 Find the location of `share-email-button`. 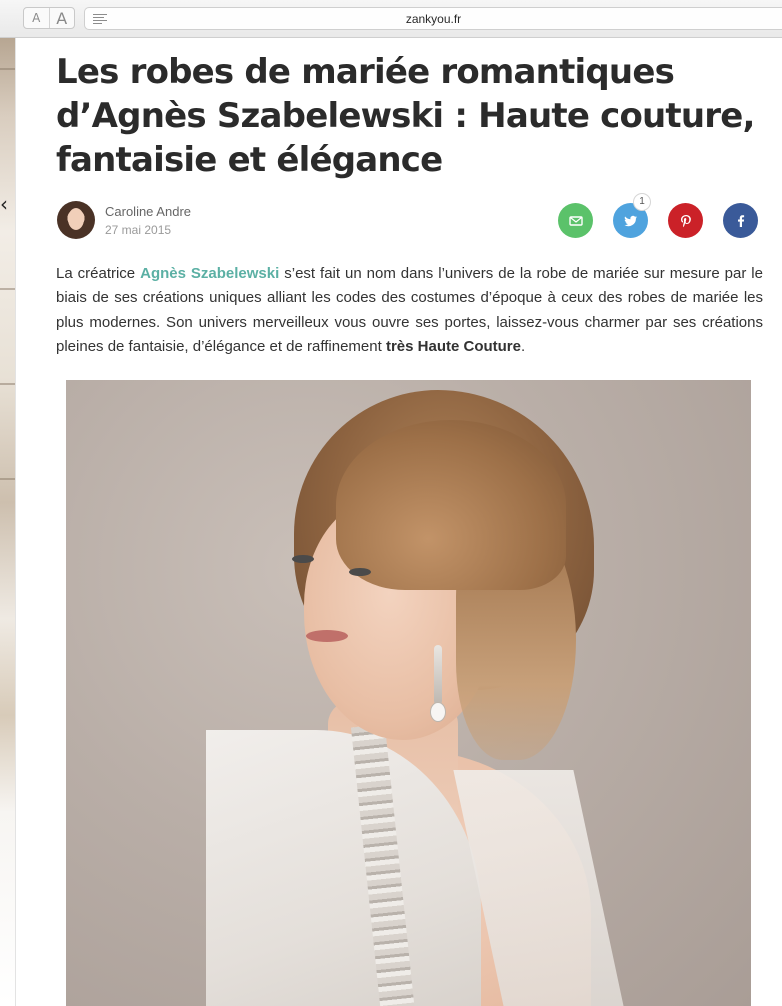

share-email-button is located at coordinates (575, 220).